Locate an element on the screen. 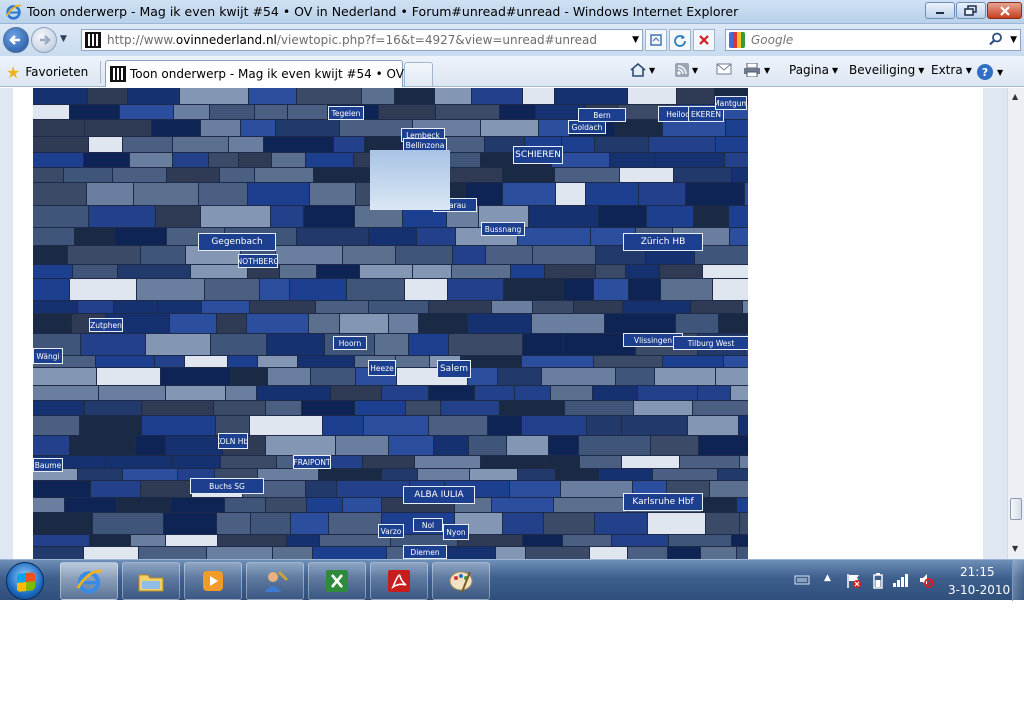 This screenshot has width=1024, height=720. show-desktop-button is located at coordinates (1018, 580).